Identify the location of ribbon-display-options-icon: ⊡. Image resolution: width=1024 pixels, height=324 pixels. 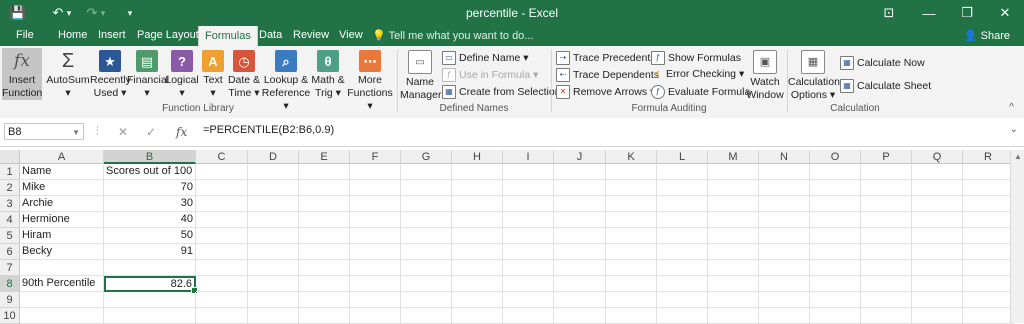
(889, 13).